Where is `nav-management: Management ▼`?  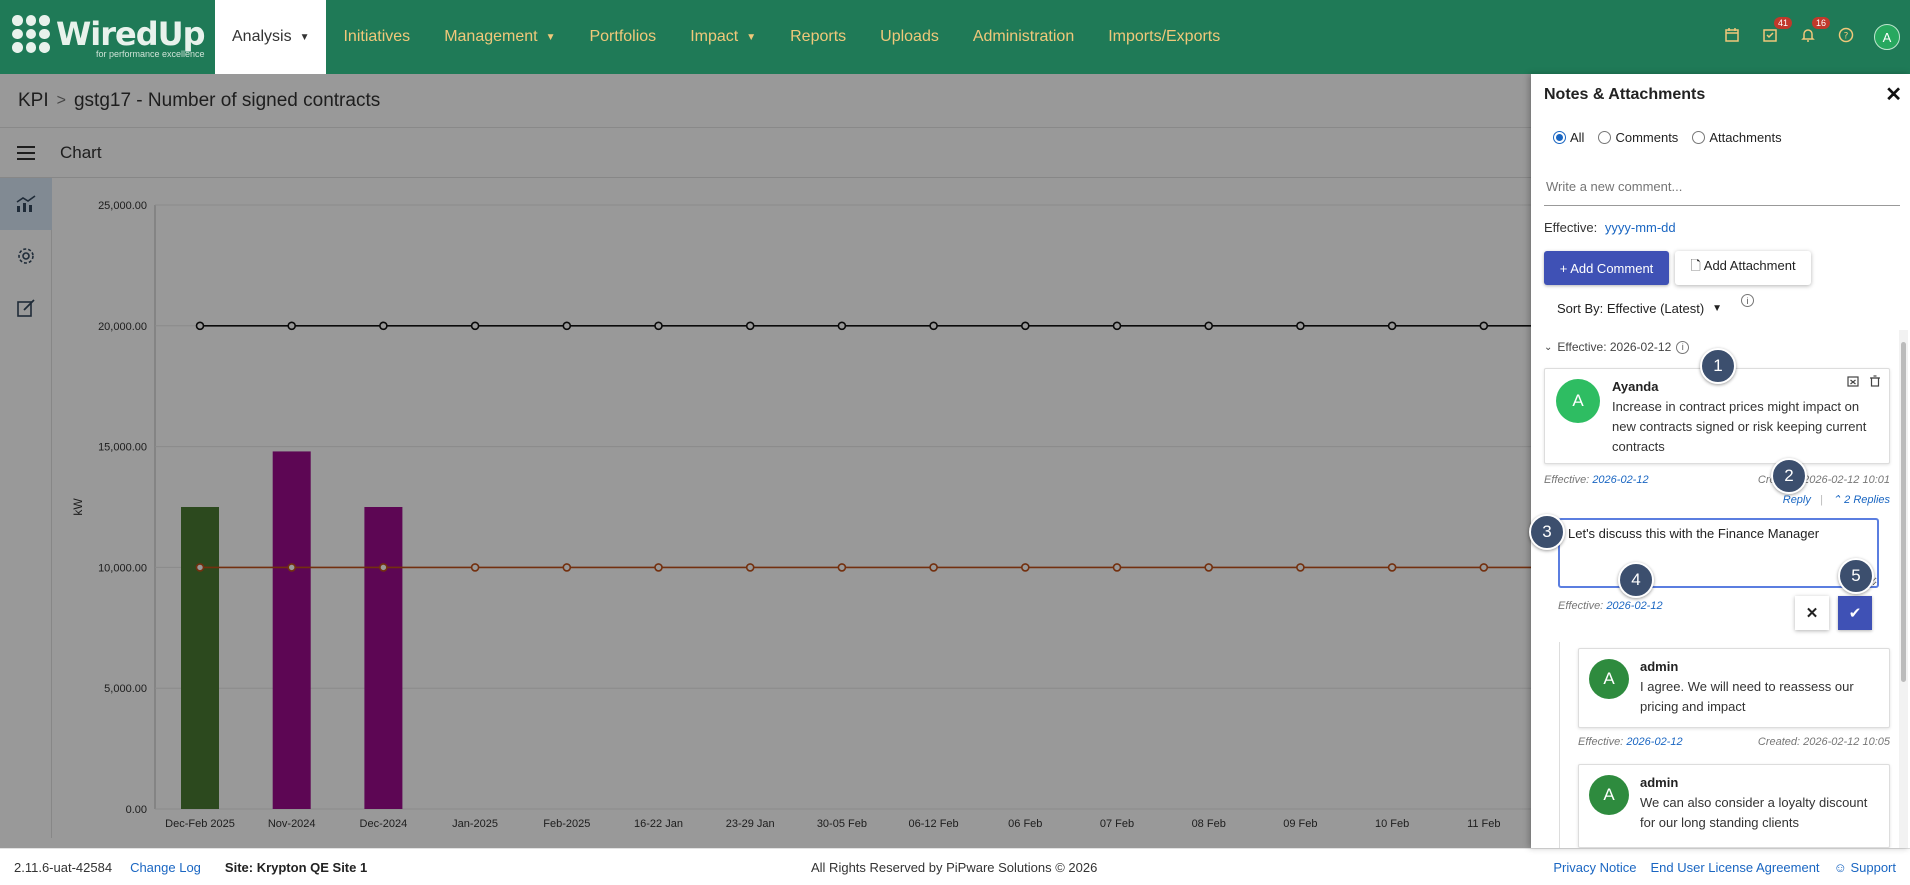 nav-management: Management ▼ is located at coordinates (499, 37).